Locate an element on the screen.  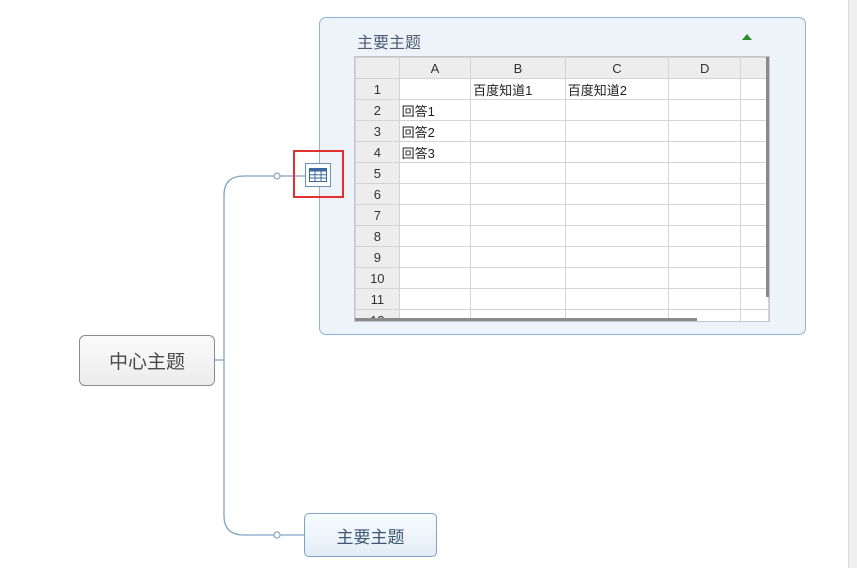
table-row: 3 回答2 is located at coordinates (562, 131).